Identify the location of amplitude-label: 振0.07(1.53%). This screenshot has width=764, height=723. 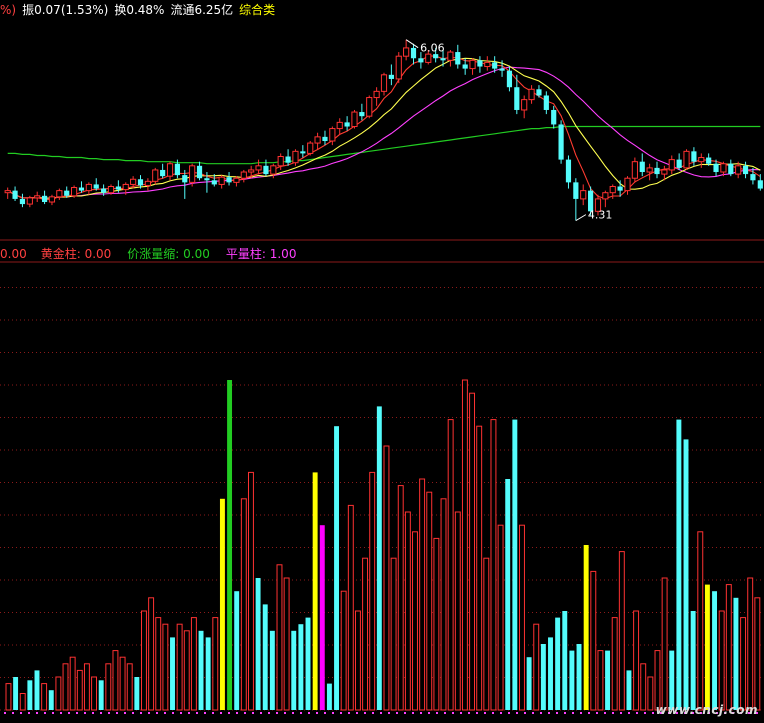
(65, 10).